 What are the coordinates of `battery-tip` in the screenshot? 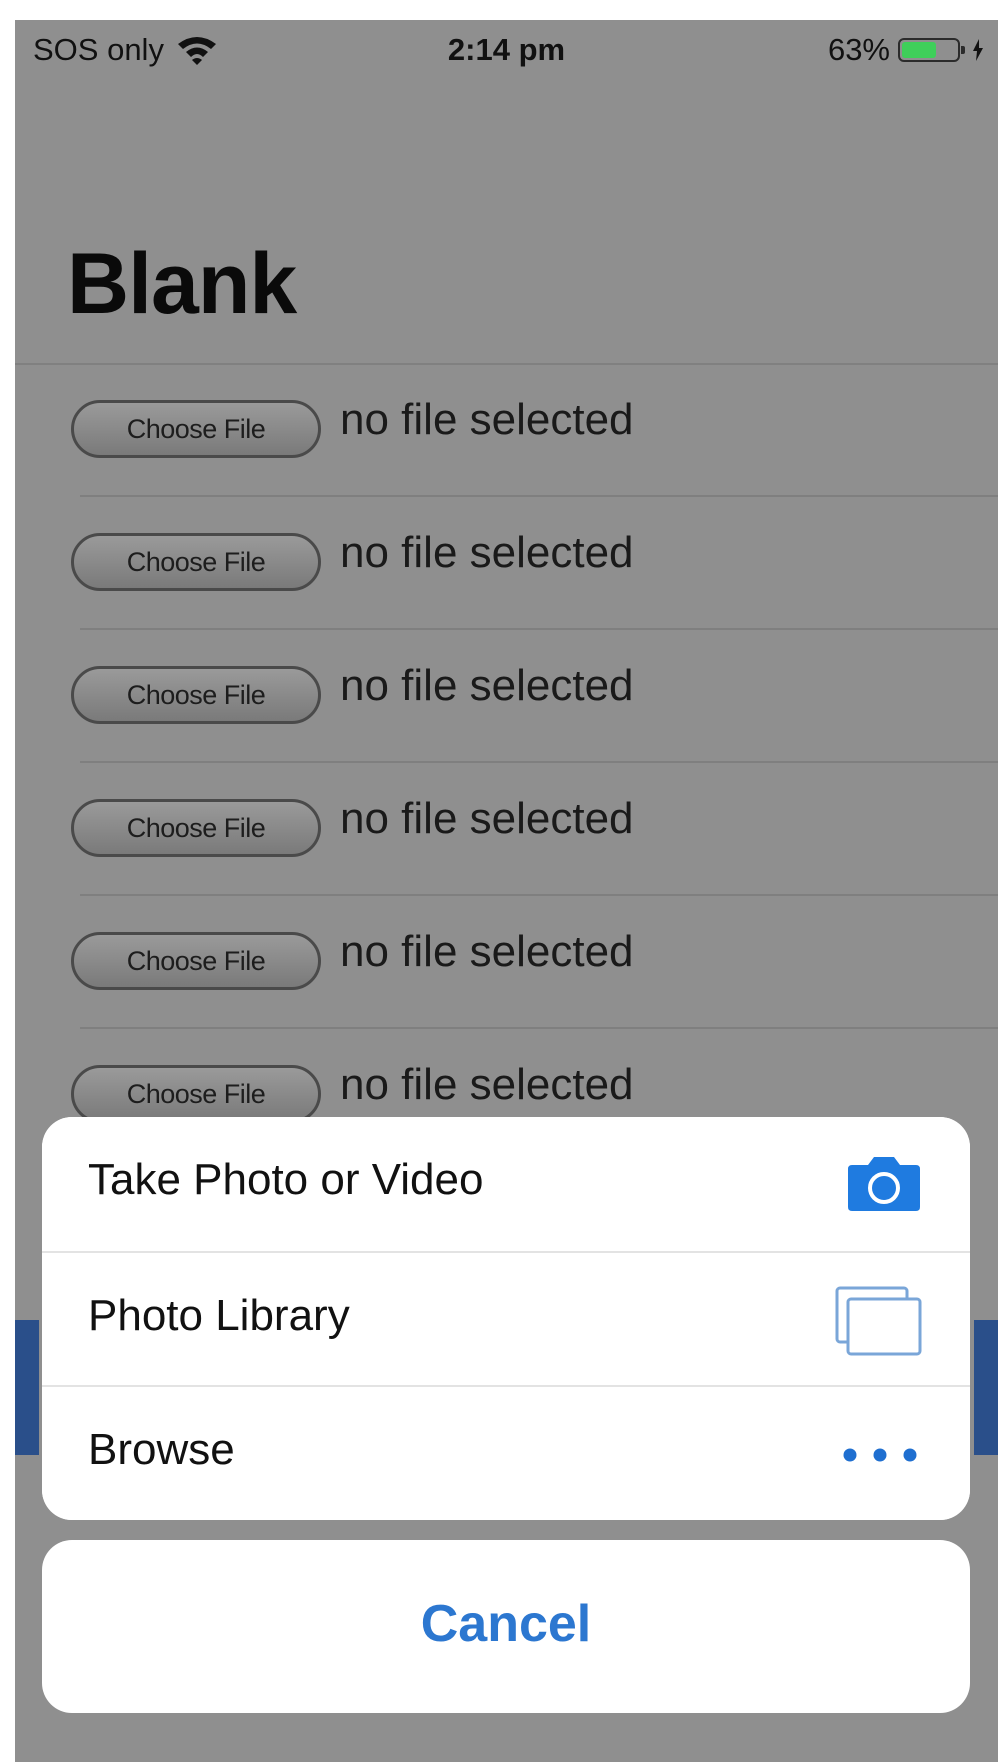 It's located at (963, 50).